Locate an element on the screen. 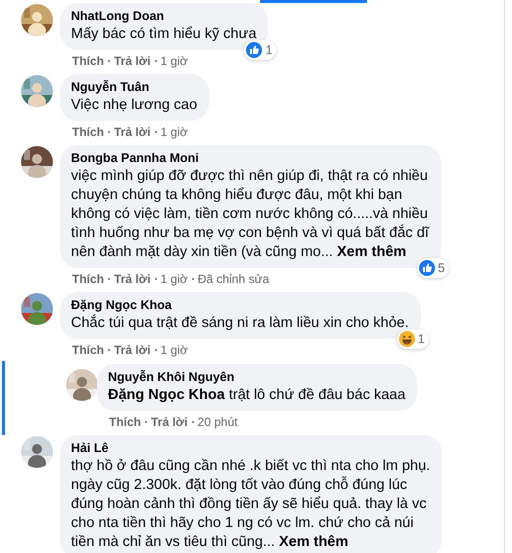 Image resolution: width=512 pixels, height=553 pixels. author-name: Nguyễn Tuân is located at coordinates (134, 87).